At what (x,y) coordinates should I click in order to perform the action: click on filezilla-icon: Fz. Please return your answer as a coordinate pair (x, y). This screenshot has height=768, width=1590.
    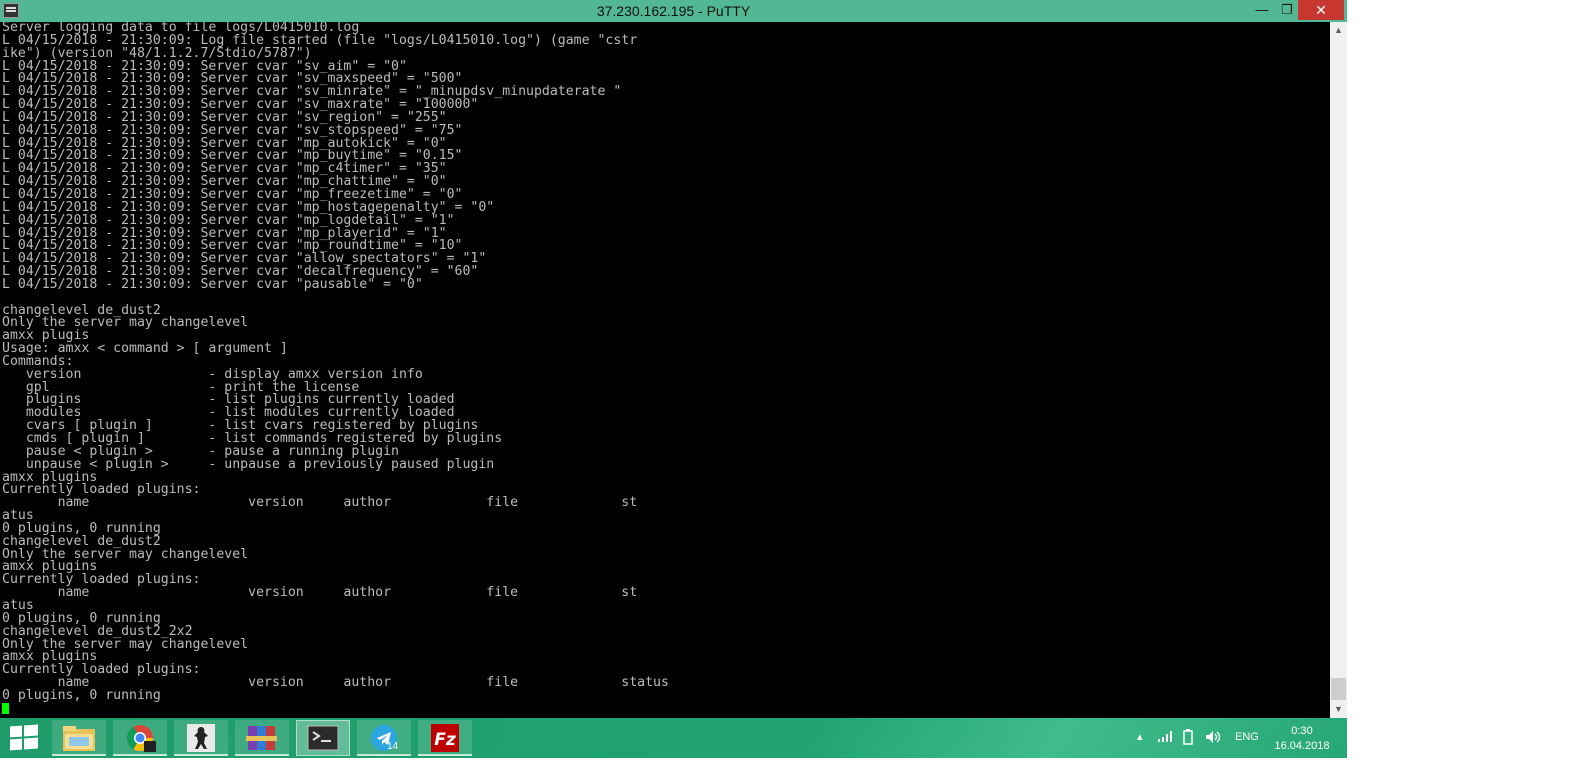
    Looking at the image, I should click on (445, 738).